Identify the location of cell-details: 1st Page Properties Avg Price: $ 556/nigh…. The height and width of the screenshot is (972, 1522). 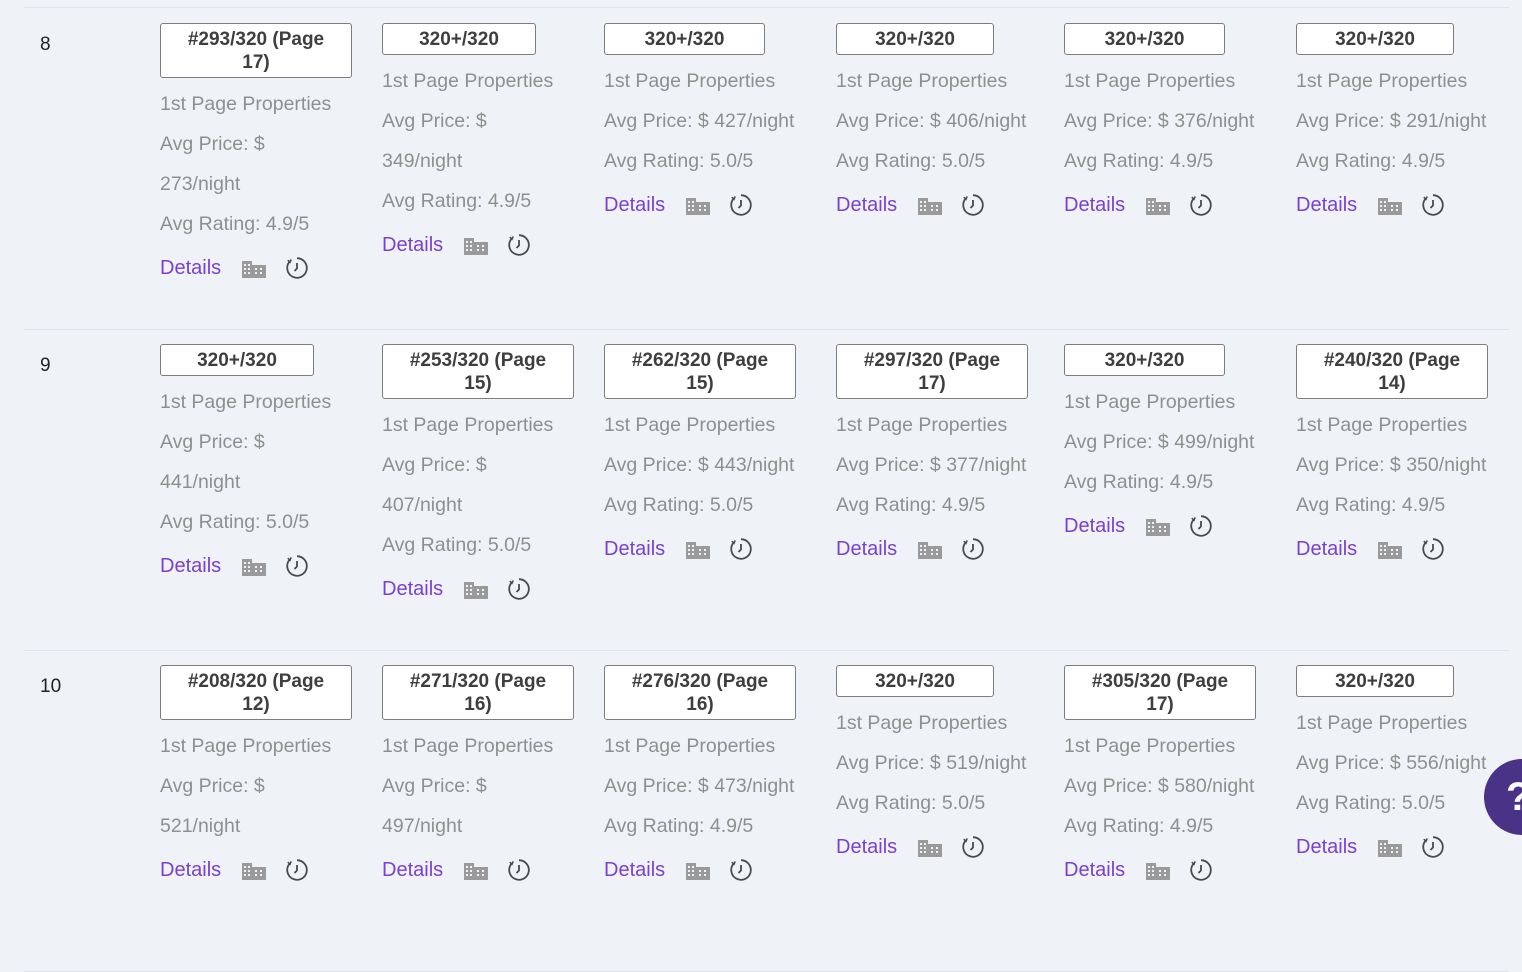
(1391, 785).